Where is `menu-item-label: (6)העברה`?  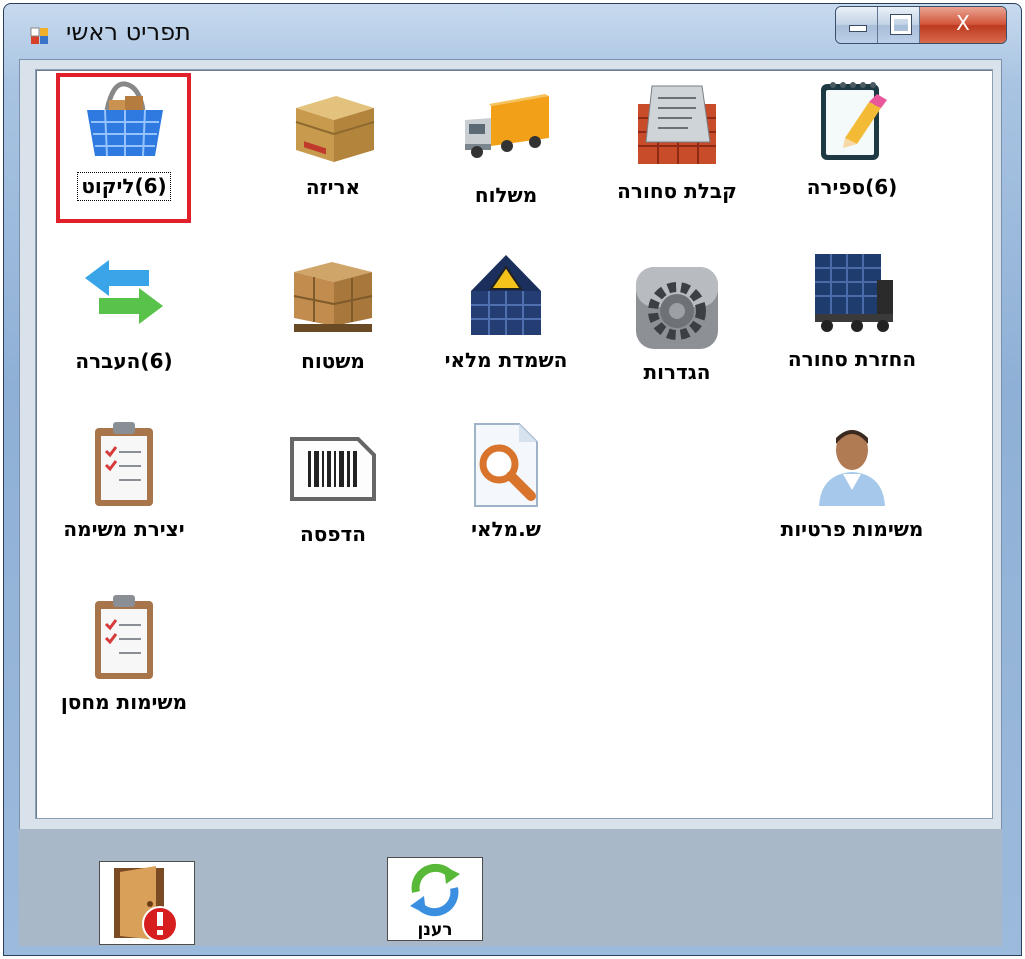
menu-item-label: (6)העברה is located at coordinates (124, 361).